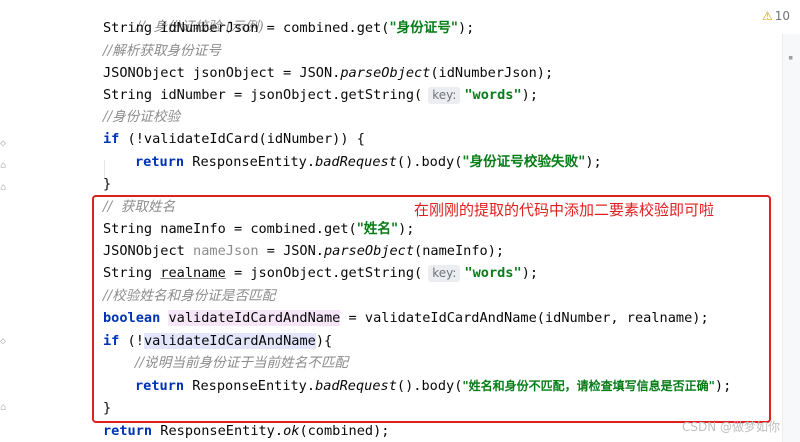  Describe the element at coordinates (222, 73) in the screenshot. I see `code-text: JSONObject jsonObject = JSON.` at that location.